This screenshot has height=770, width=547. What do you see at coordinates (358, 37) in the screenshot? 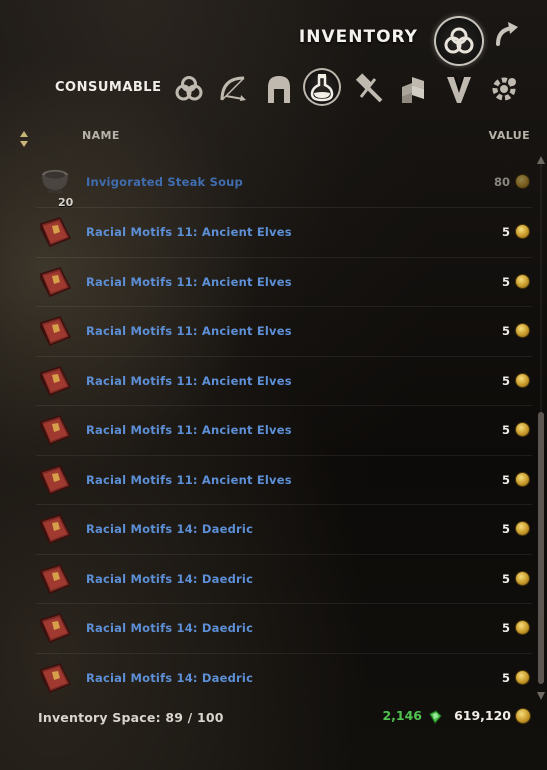
I see `inventory-title: INVENTORY` at bounding box center [358, 37].